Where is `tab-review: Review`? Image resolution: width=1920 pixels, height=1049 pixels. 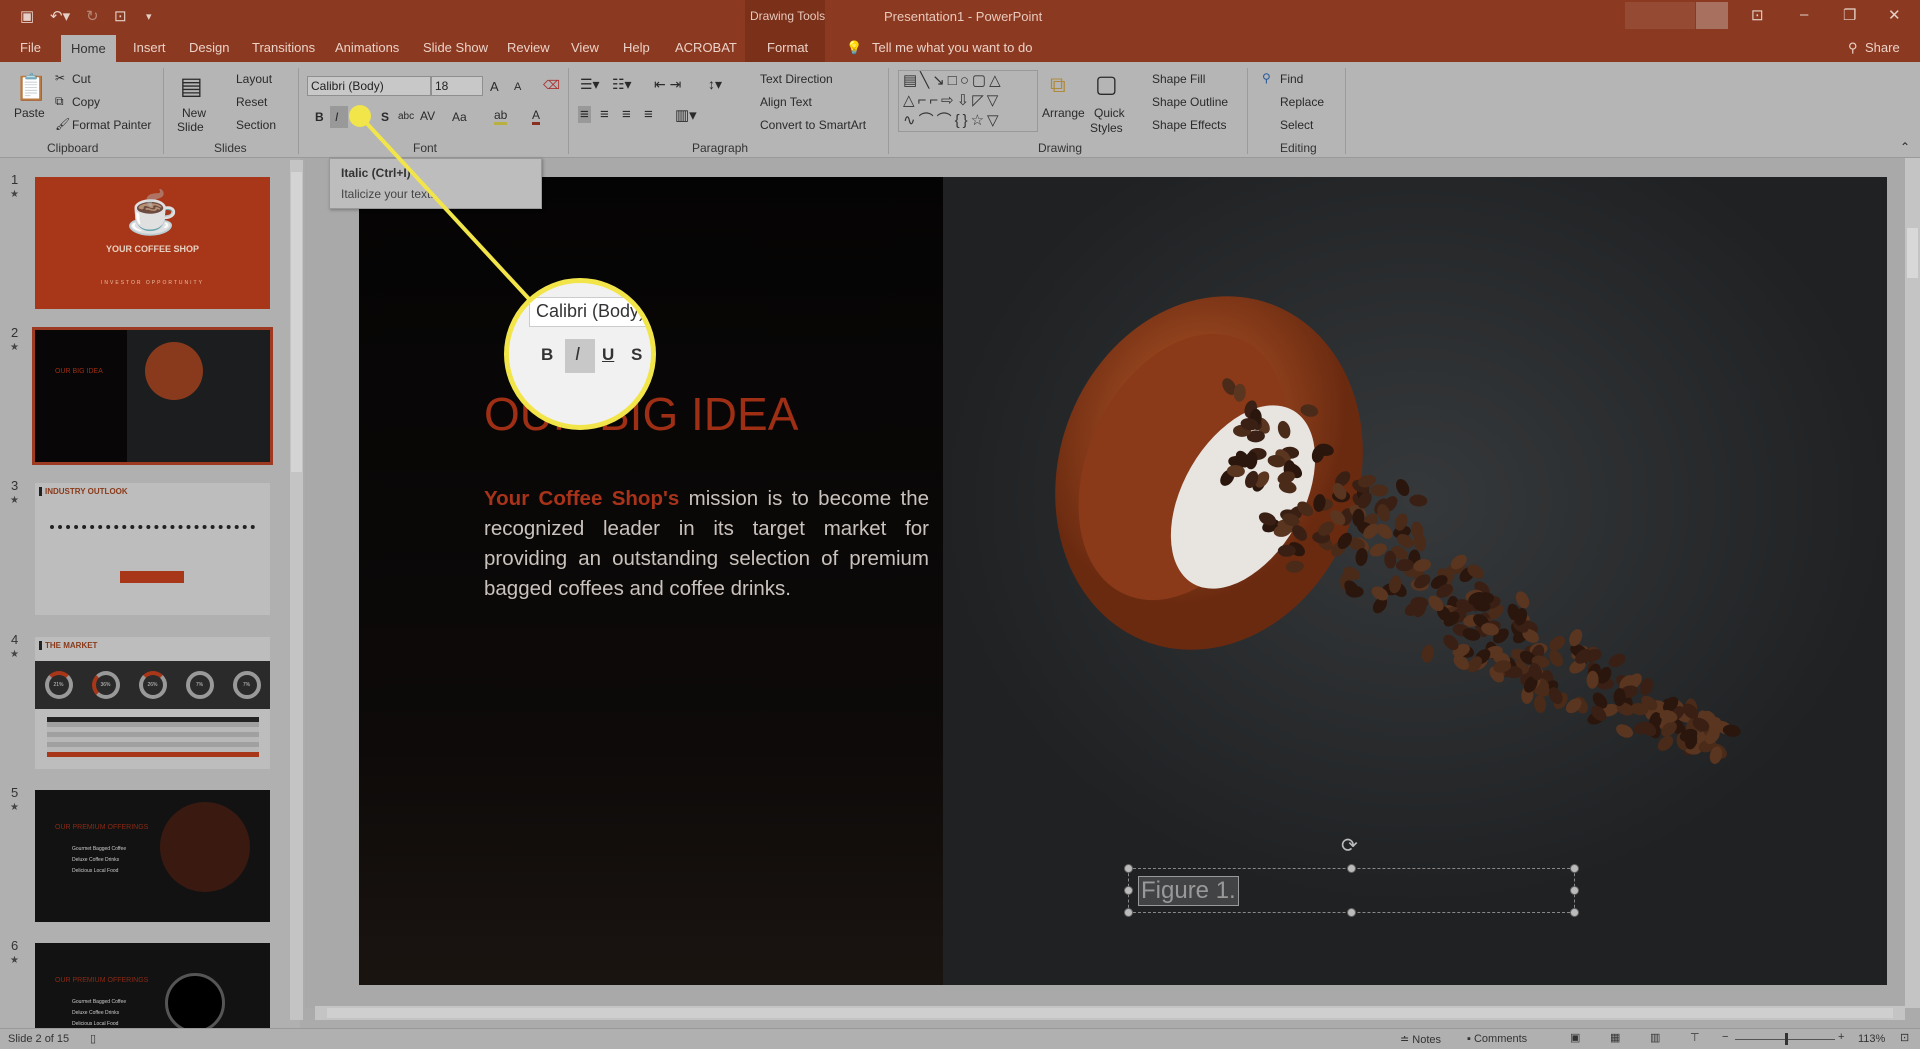 tab-review: Review is located at coordinates (528, 47).